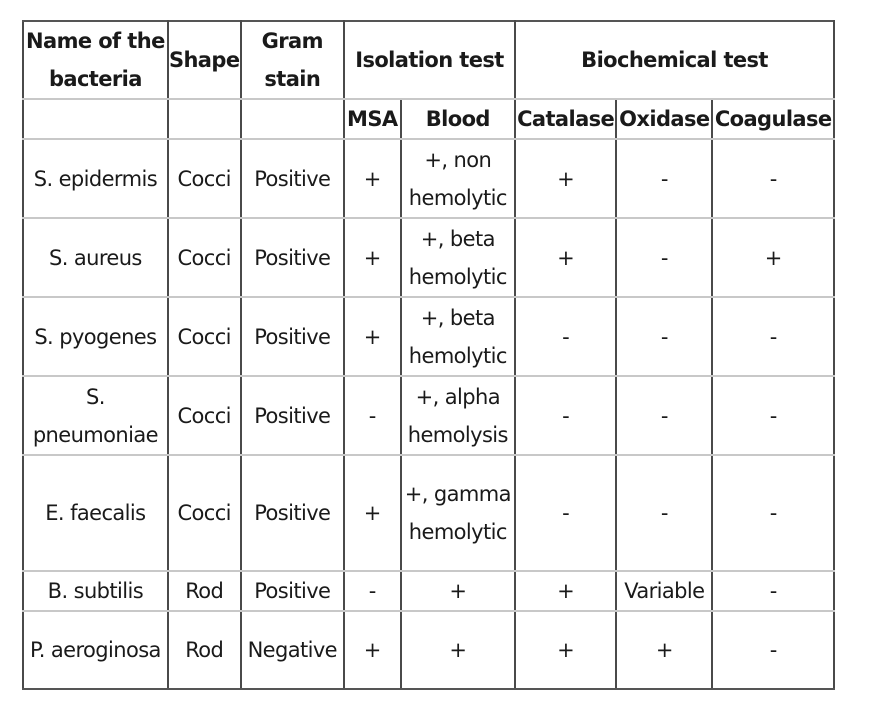 The width and height of the screenshot is (872, 710). I want to click on cell-coagulase: +, so click(773, 257).